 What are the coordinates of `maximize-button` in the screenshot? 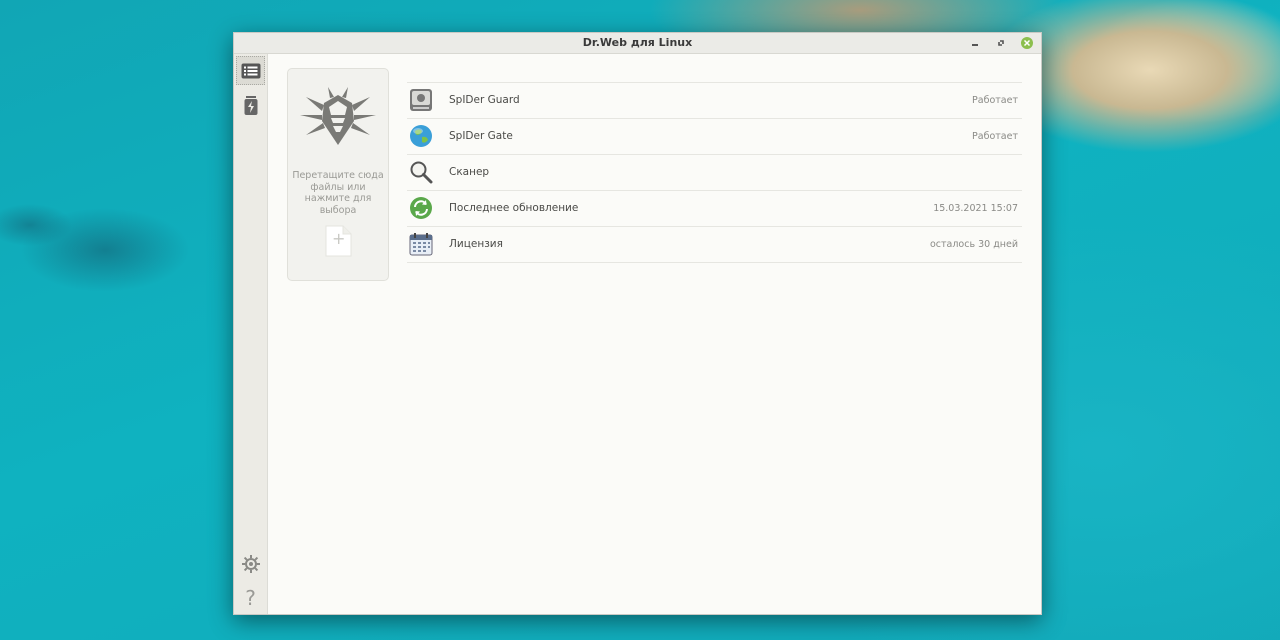 It's located at (1001, 43).